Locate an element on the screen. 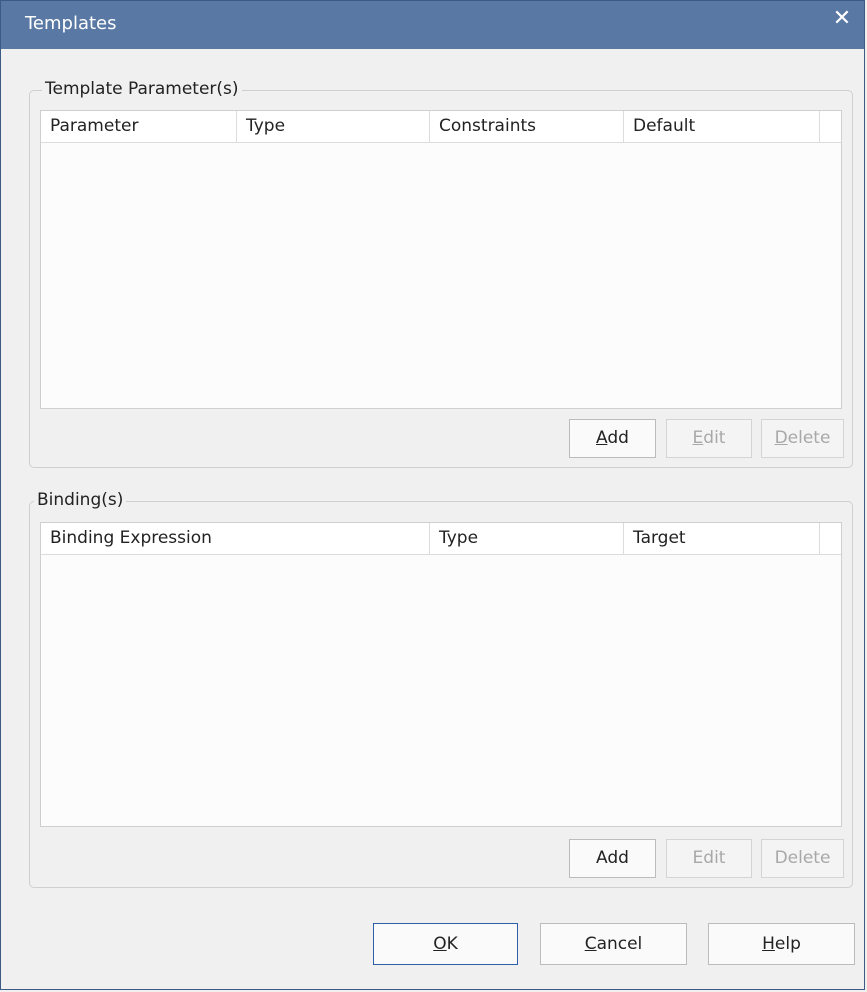  close-icon: ✕ is located at coordinates (842, 19).